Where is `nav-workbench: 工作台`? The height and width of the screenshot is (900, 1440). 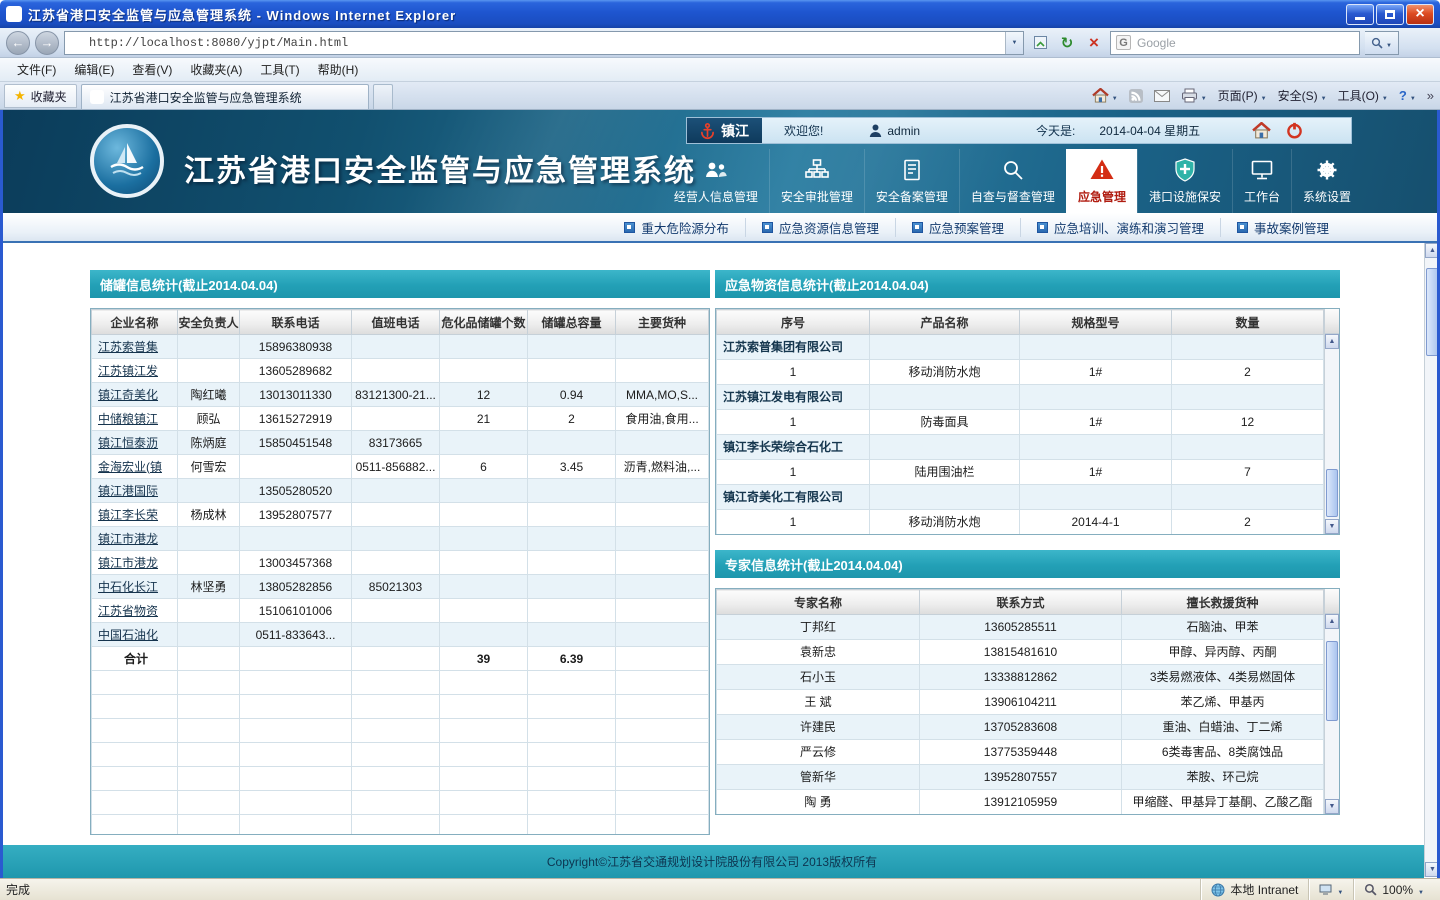
nav-workbench: 工作台 is located at coordinates (1261, 181).